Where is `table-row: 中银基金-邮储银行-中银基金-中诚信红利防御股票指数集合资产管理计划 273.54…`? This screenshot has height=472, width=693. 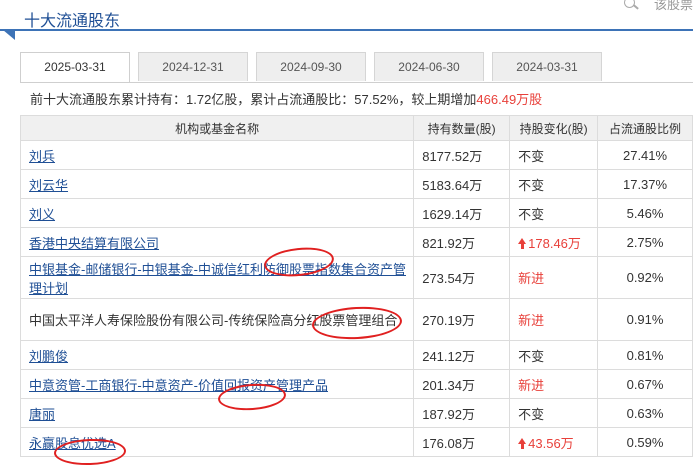
table-row: 中银基金-邮储银行-中银基金-中诚信红利防御股票指数集合资产管理计划 273.54… is located at coordinates (356, 277).